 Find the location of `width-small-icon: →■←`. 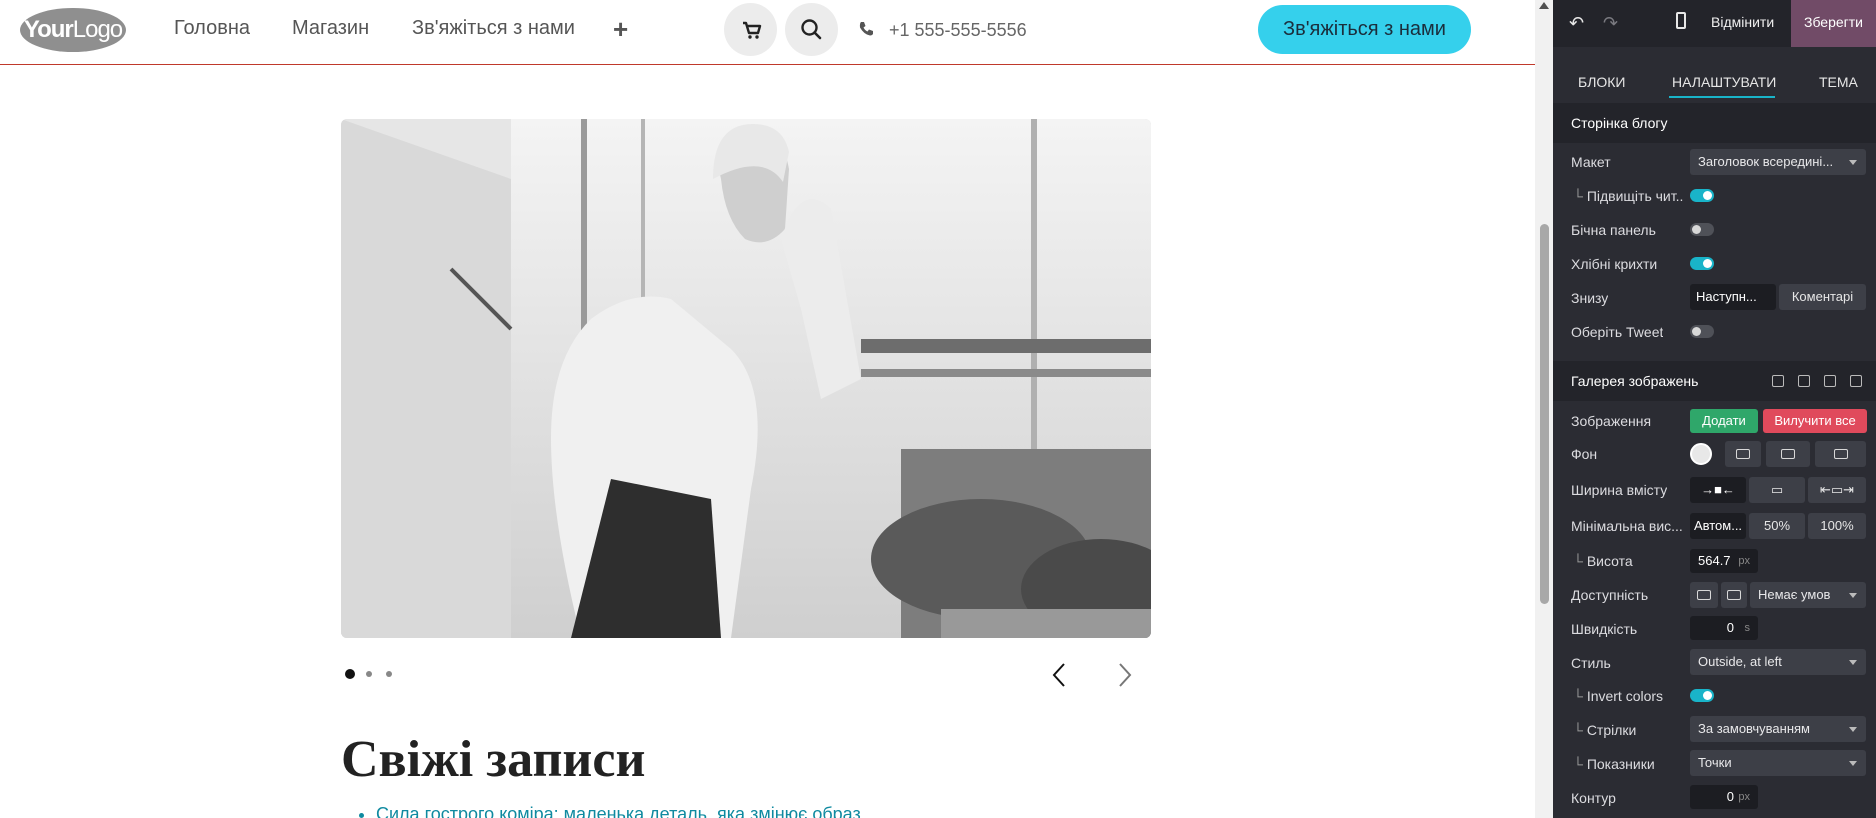

width-small-icon: →■← is located at coordinates (1718, 489).